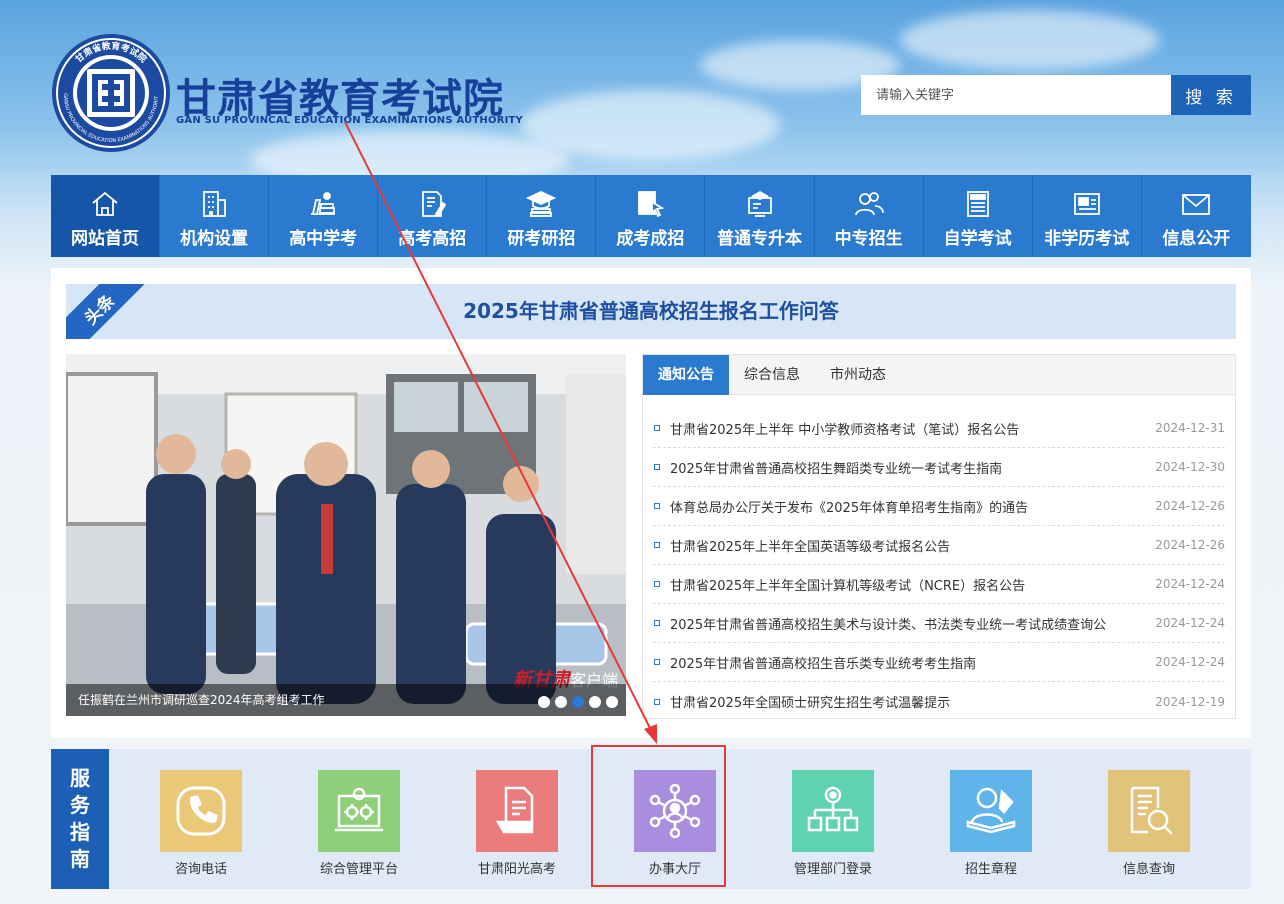 This screenshot has width=1284, height=904. I want to click on nav-label: 机构设置, so click(214, 239).